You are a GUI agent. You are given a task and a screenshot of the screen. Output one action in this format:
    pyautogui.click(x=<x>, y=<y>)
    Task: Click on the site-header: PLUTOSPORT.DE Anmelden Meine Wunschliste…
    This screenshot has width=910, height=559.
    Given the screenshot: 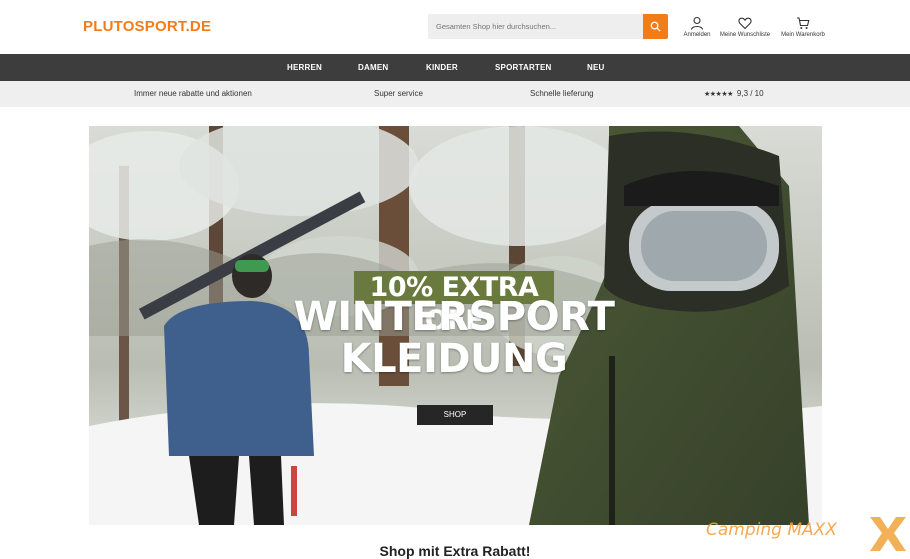 What is the action you would take?
    pyautogui.click(x=455, y=27)
    